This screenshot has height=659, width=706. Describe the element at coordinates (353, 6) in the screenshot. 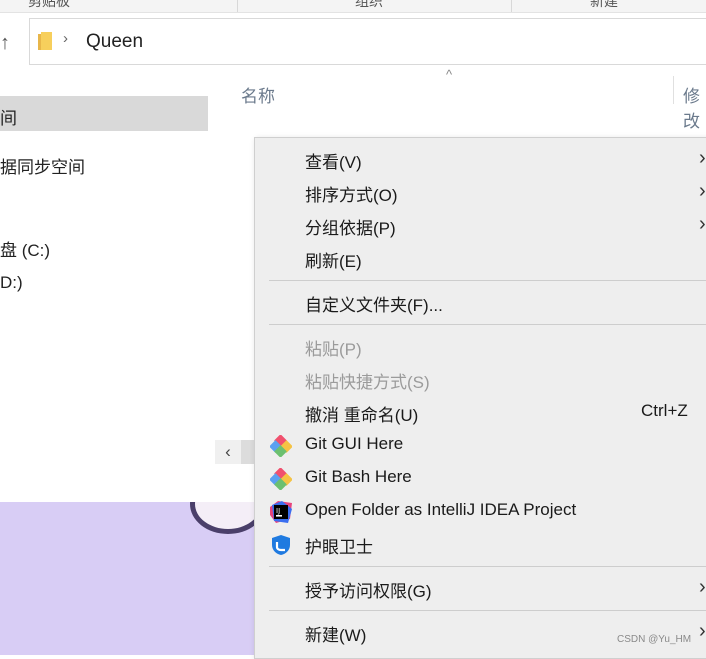

I see `ribbon-strip: 剪贴板 组织 新建` at that location.